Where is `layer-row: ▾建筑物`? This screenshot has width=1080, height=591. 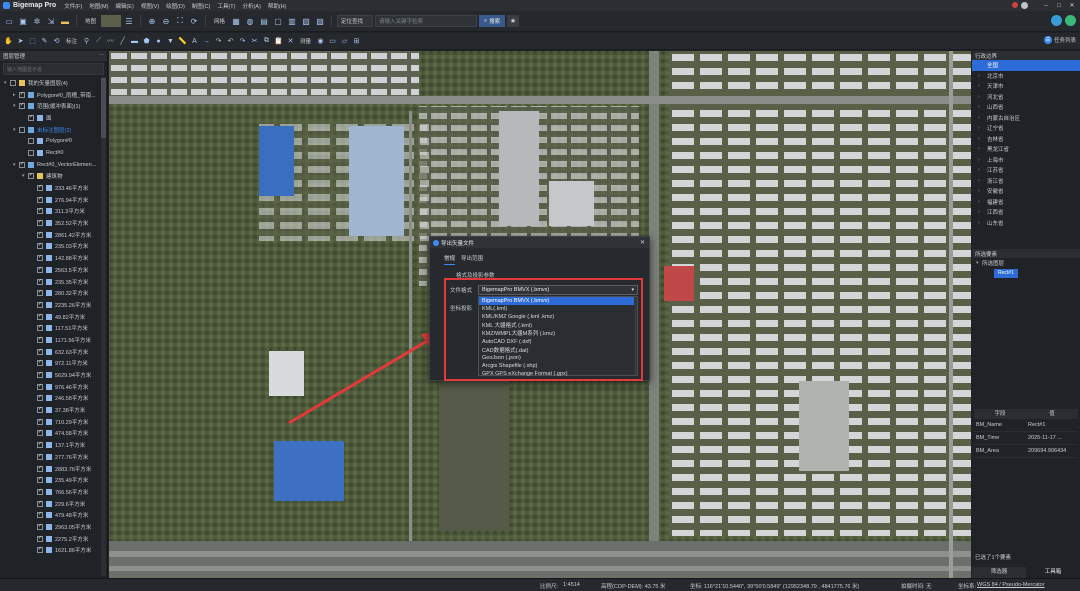
layer-row: ▾建筑物 is located at coordinates (50, 177).